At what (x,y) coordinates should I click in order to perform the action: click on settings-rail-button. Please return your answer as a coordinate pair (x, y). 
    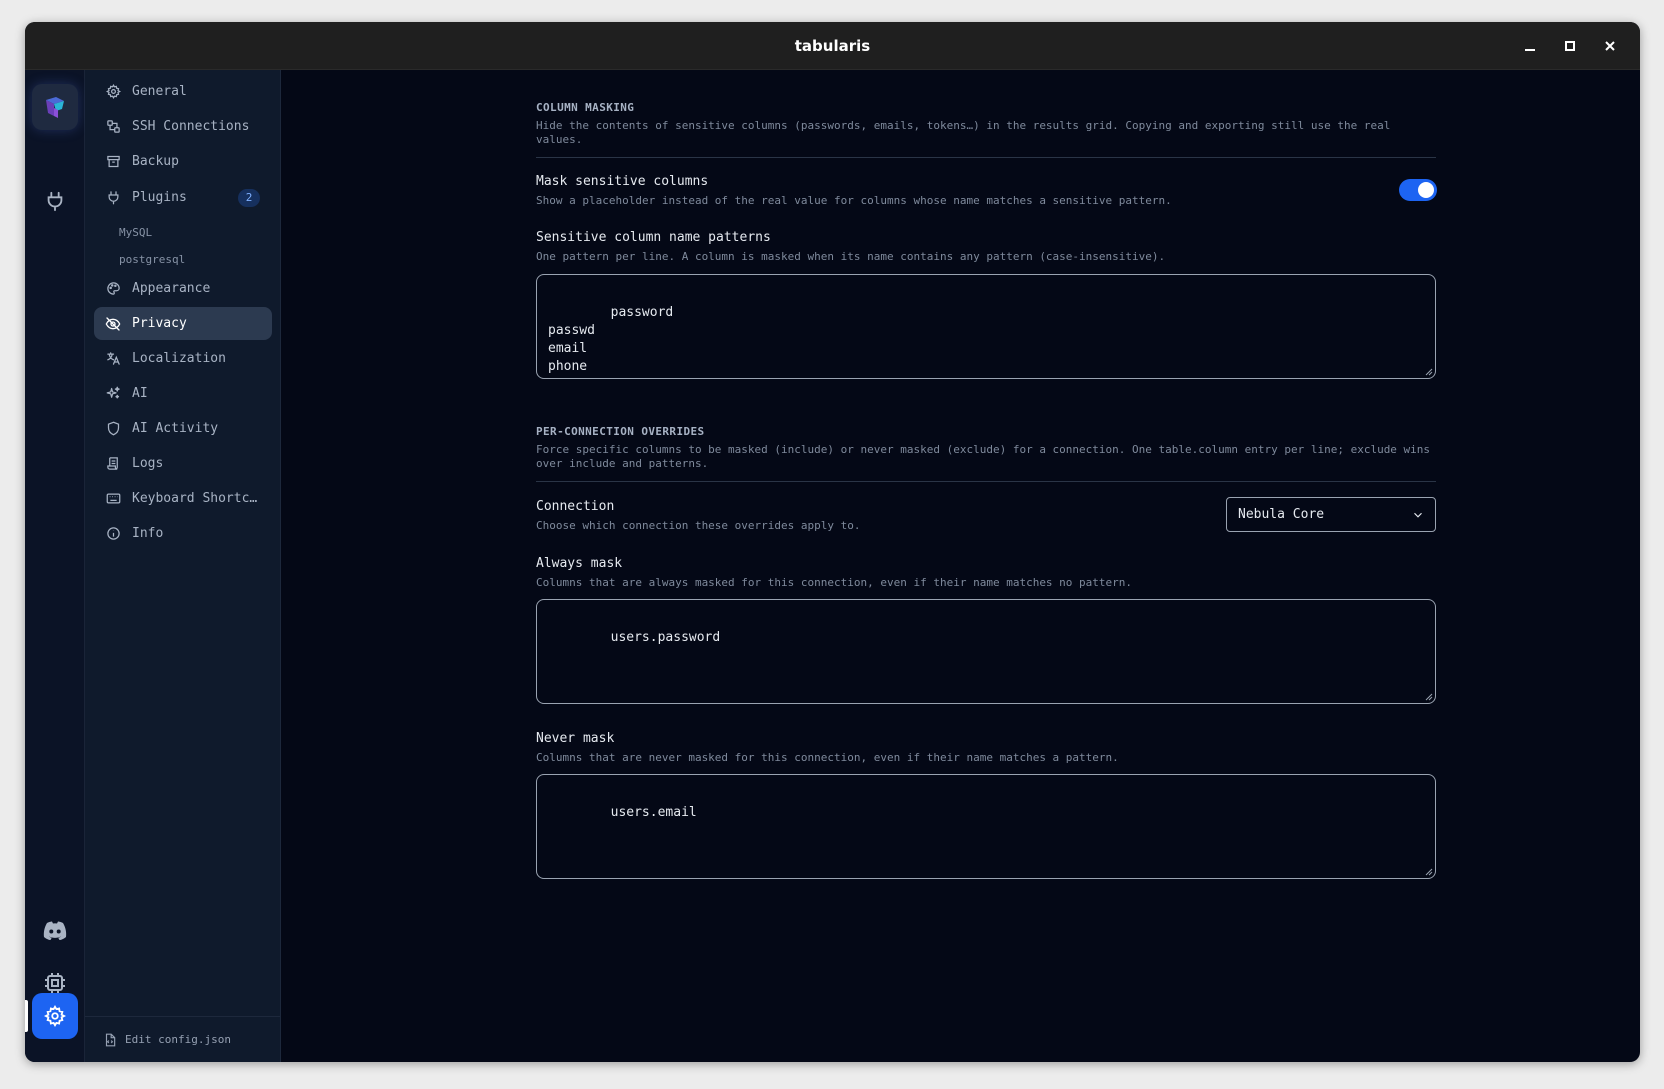
    Looking at the image, I should click on (55, 1016).